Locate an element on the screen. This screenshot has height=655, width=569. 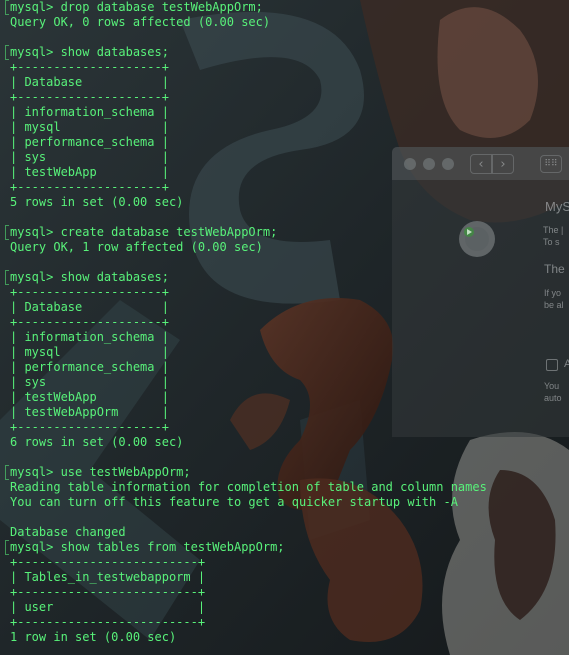
terminal-line: Query OK, 1 row affected (0.00 sec) is located at coordinates (136, 247).